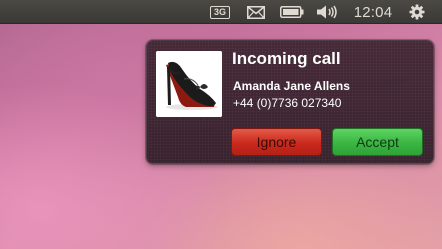 The width and height of the screenshot is (442, 249). I want to click on clock-time: 12:04, so click(373, 12).